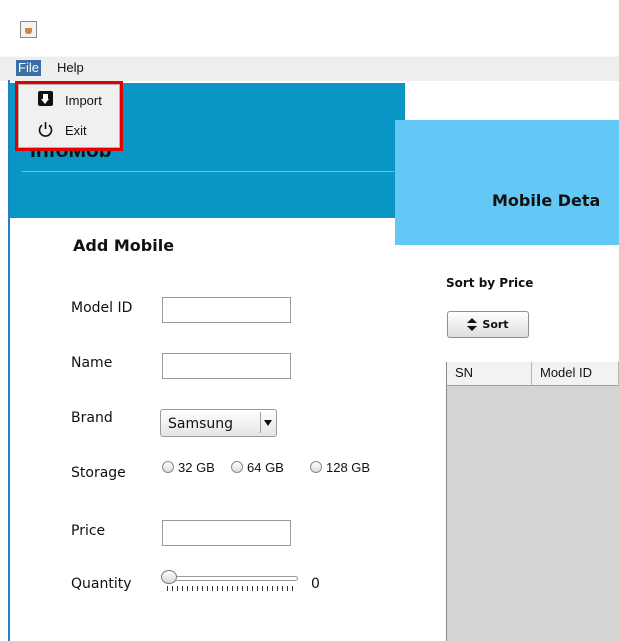 This screenshot has width=619, height=641. What do you see at coordinates (267, 422) in the screenshot?
I see `dropdown-arrow-icon` at bounding box center [267, 422].